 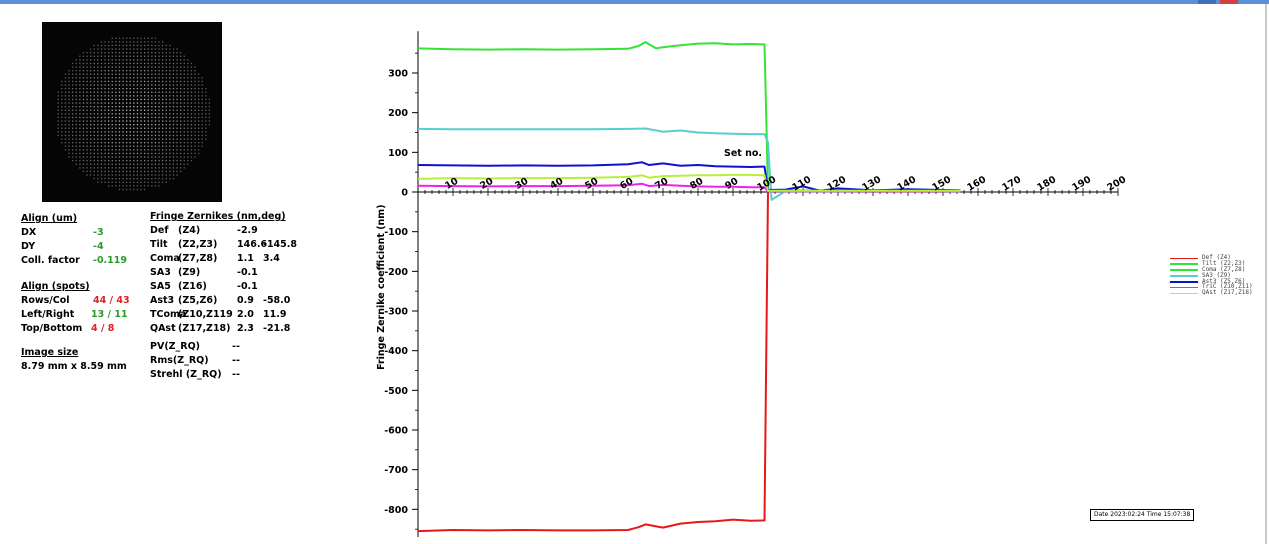 What do you see at coordinates (28, 246) in the screenshot?
I see `align-dy-label: DY` at bounding box center [28, 246].